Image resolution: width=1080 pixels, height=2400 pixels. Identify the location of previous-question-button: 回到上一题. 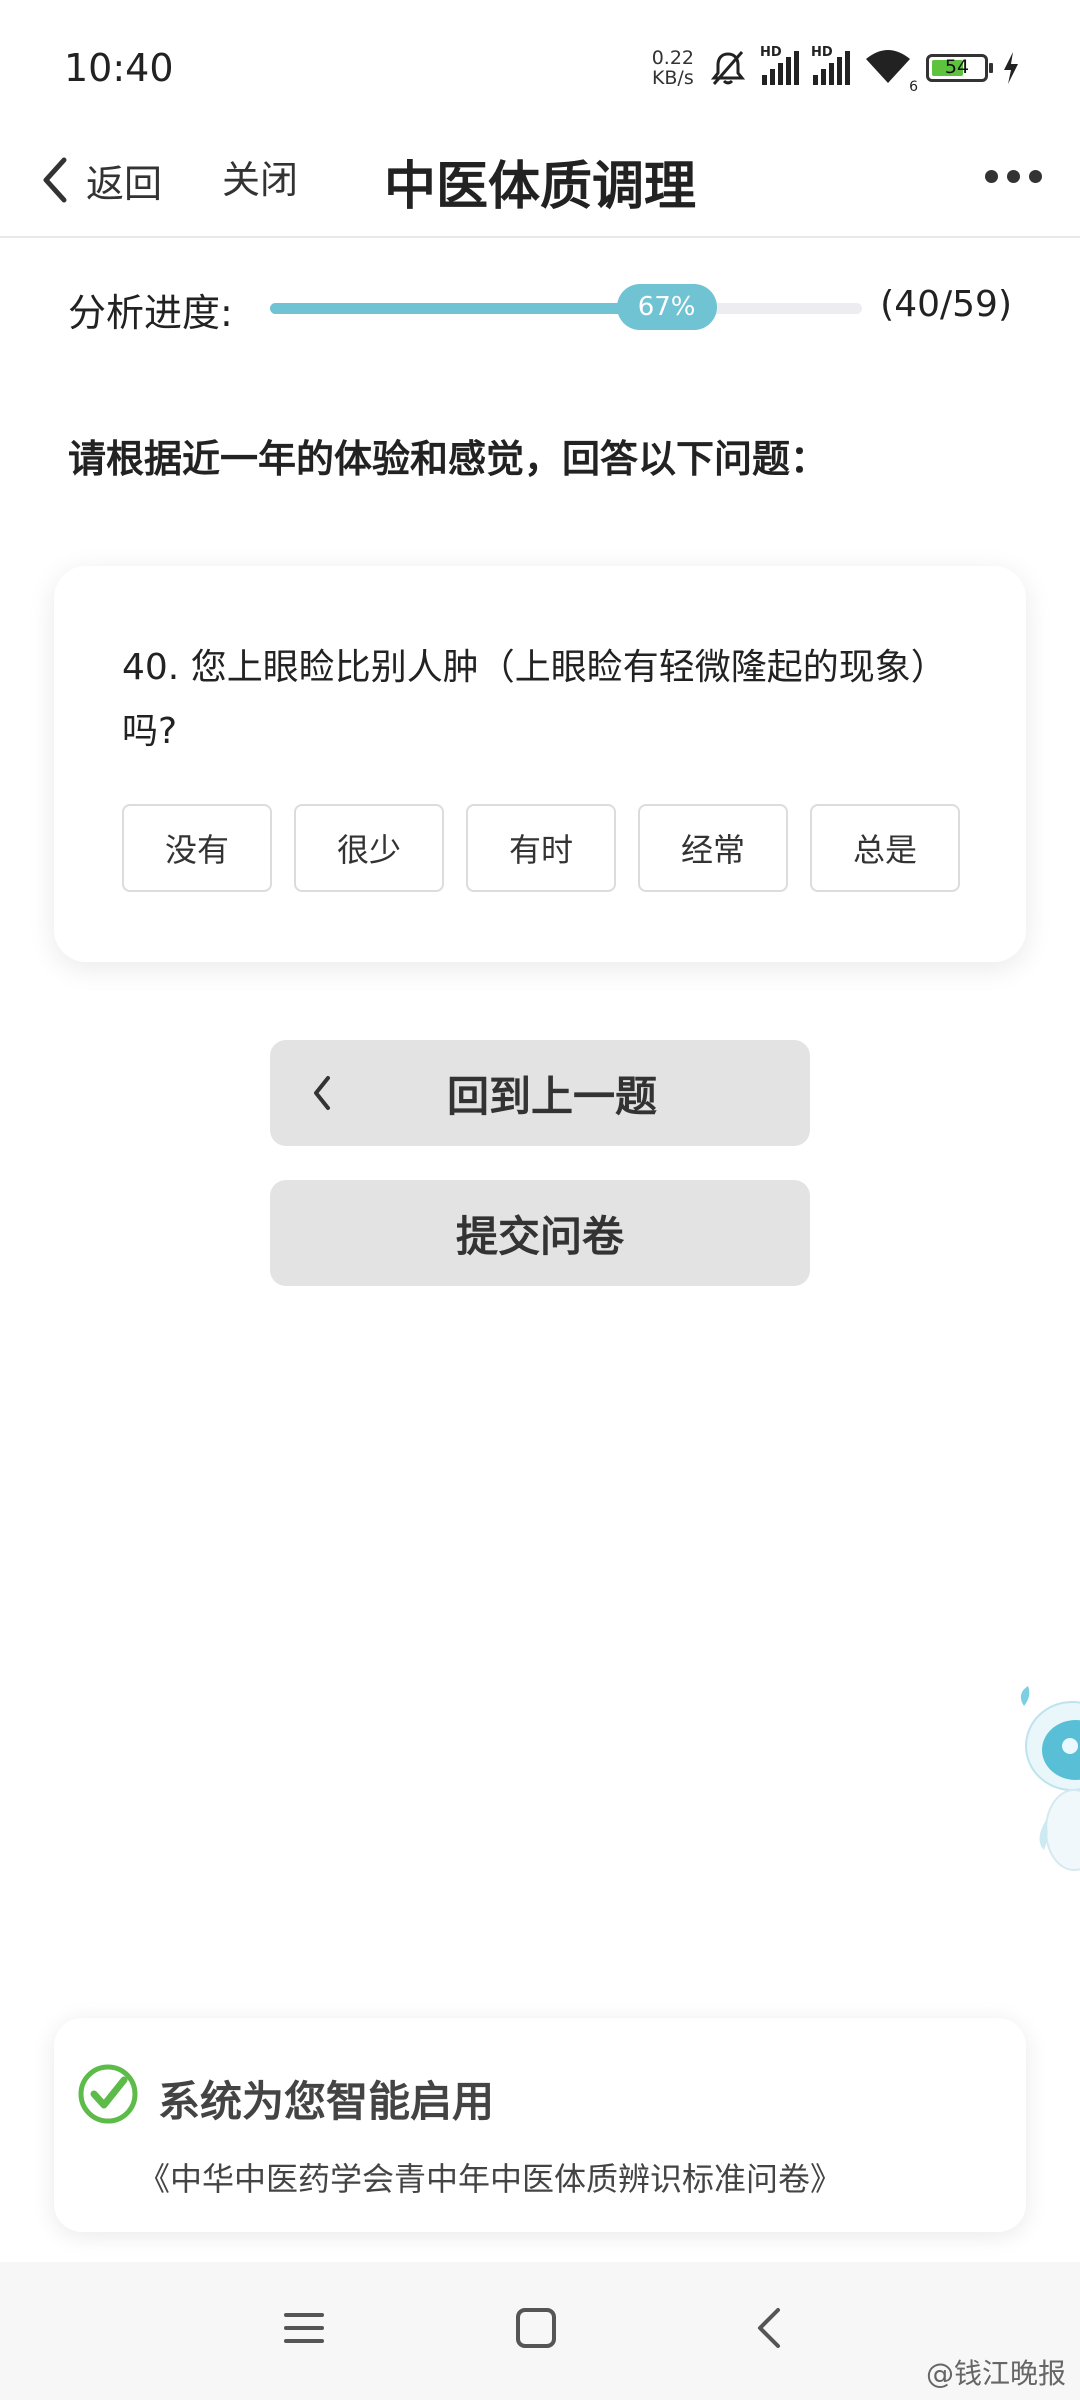
(540, 1093).